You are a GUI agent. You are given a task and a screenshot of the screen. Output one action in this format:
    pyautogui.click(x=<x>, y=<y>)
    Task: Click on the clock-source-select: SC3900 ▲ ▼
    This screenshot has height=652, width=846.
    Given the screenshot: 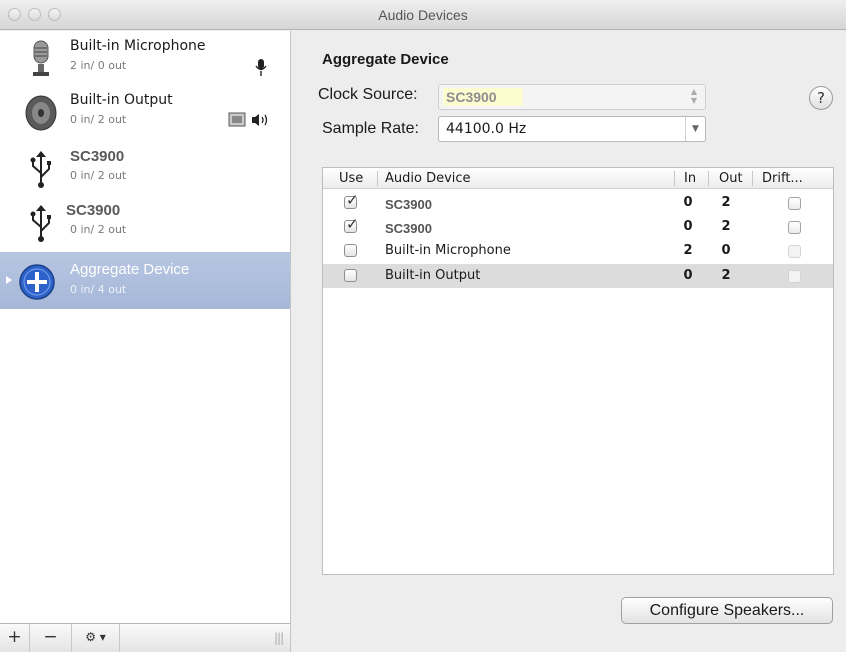 What is the action you would take?
    pyautogui.click(x=572, y=97)
    